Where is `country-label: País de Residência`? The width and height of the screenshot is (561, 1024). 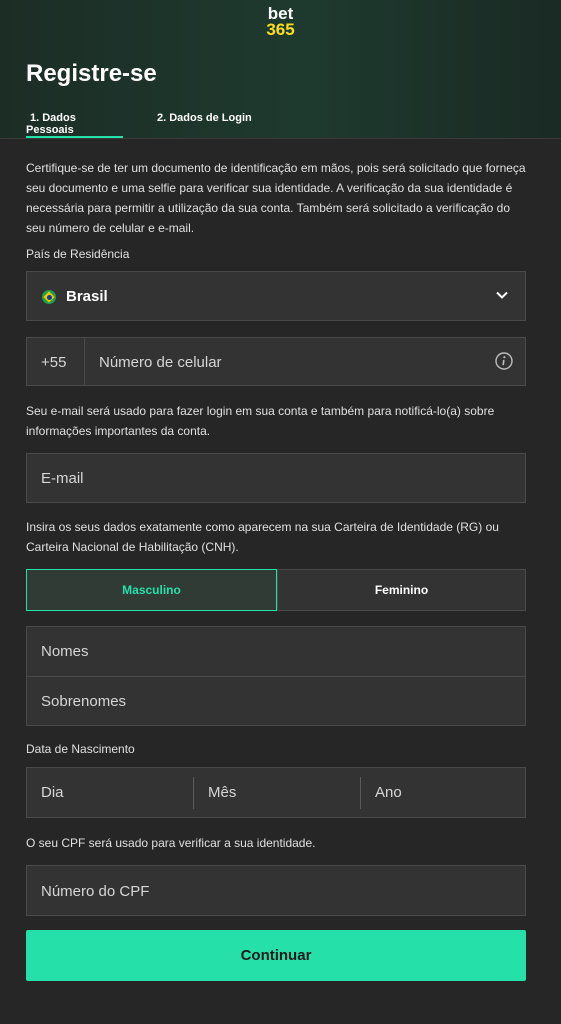 country-label: País de Residência is located at coordinates (78, 254).